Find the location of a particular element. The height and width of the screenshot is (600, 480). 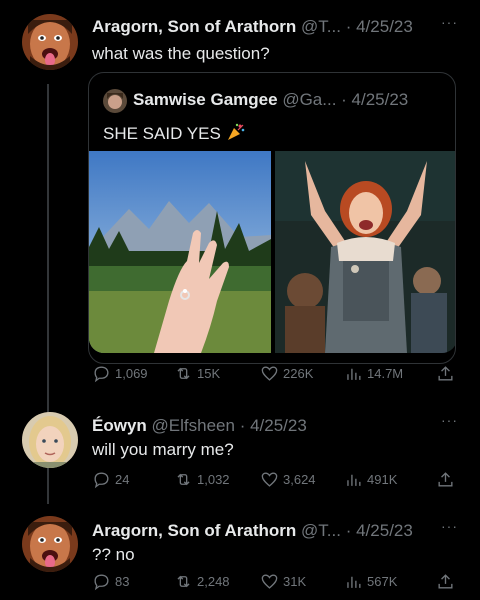

image-celebrating-woman is located at coordinates (365, 252).